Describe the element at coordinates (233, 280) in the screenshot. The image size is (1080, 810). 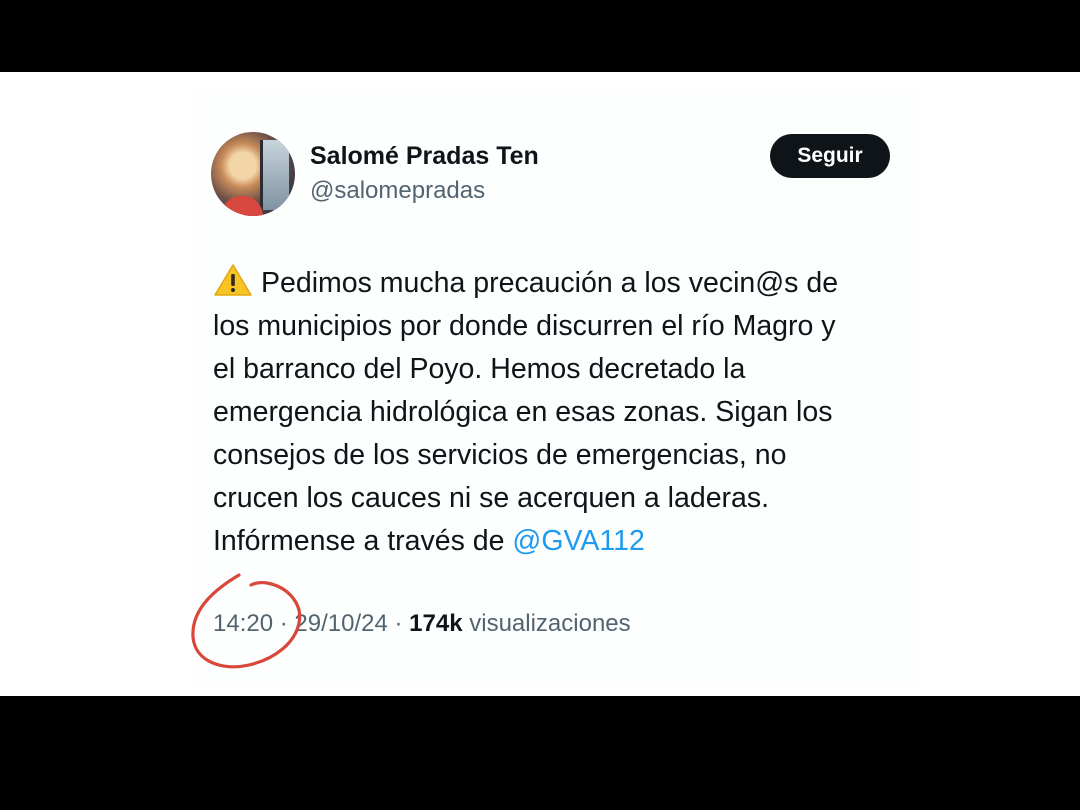
I see `warning-icon` at that location.